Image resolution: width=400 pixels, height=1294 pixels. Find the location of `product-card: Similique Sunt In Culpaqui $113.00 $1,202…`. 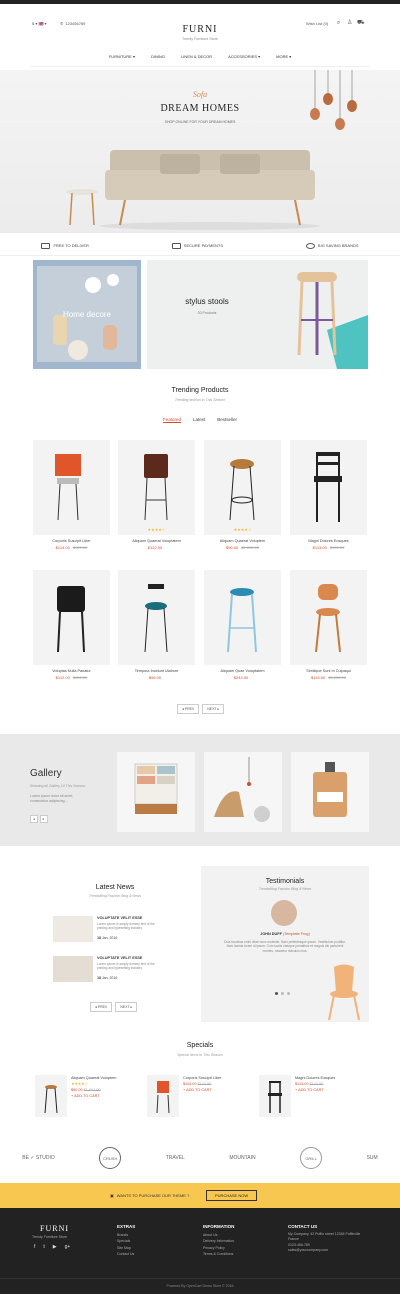

product-card: Similique Sunt In Culpaqui $113.00 $1,202… is located at coordinates (328, 630).